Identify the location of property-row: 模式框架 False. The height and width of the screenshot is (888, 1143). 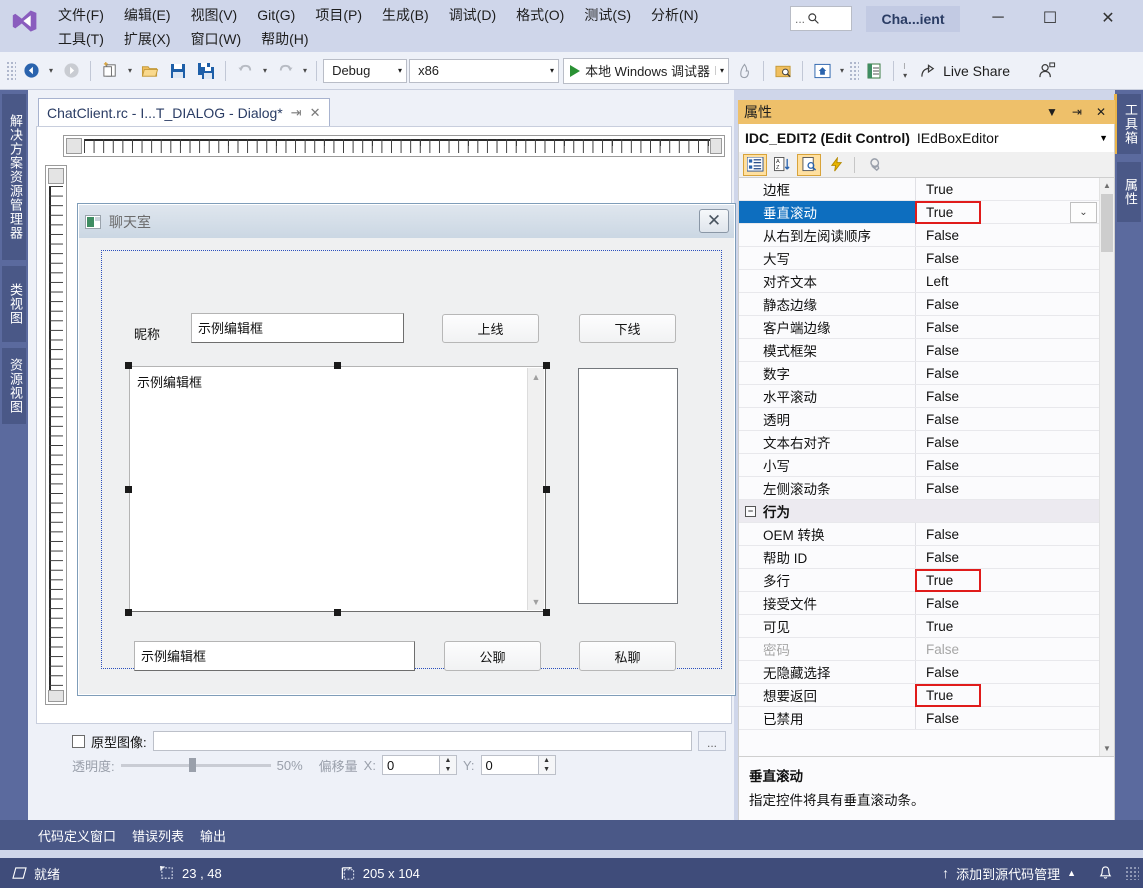
(919, 350).